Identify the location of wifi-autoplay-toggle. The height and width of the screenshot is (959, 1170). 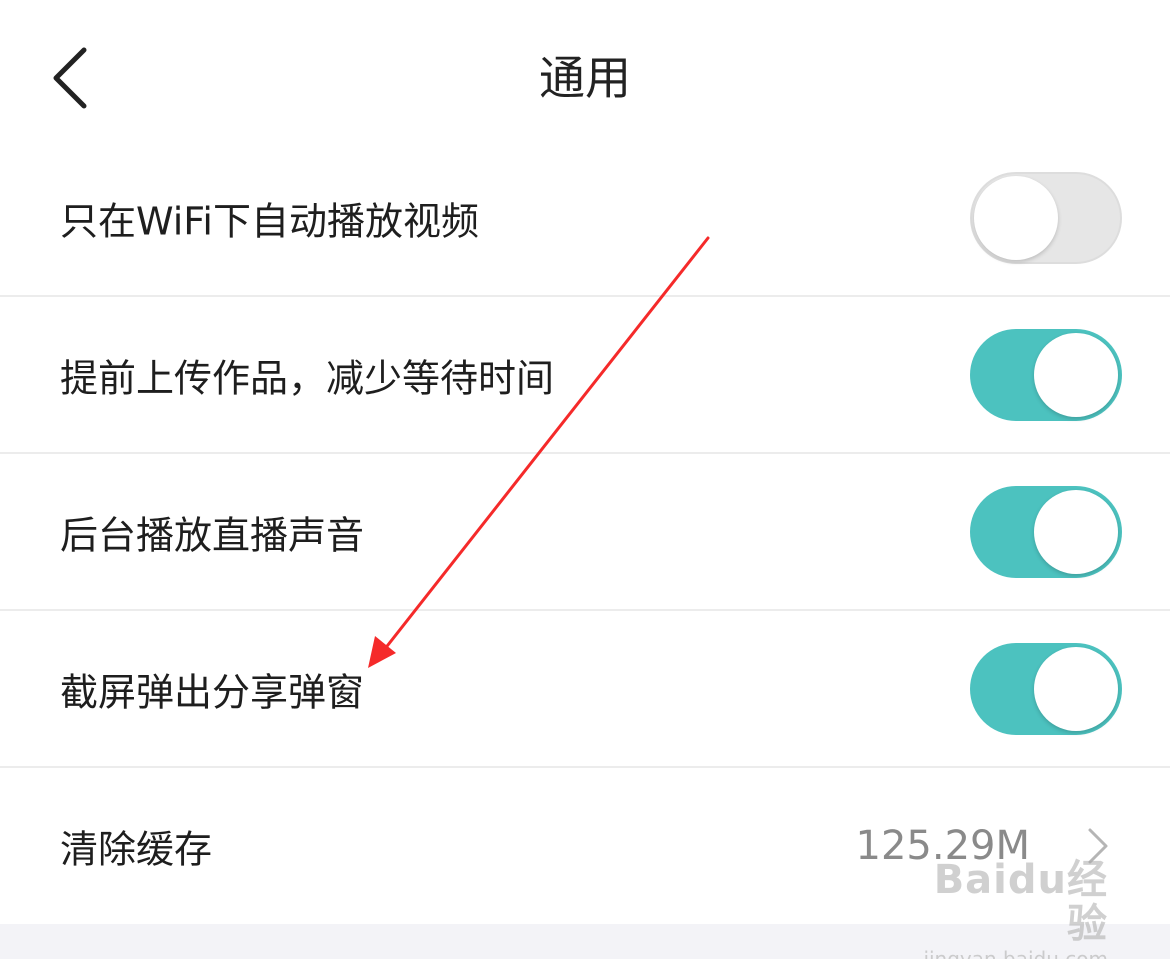
(1046, 217).